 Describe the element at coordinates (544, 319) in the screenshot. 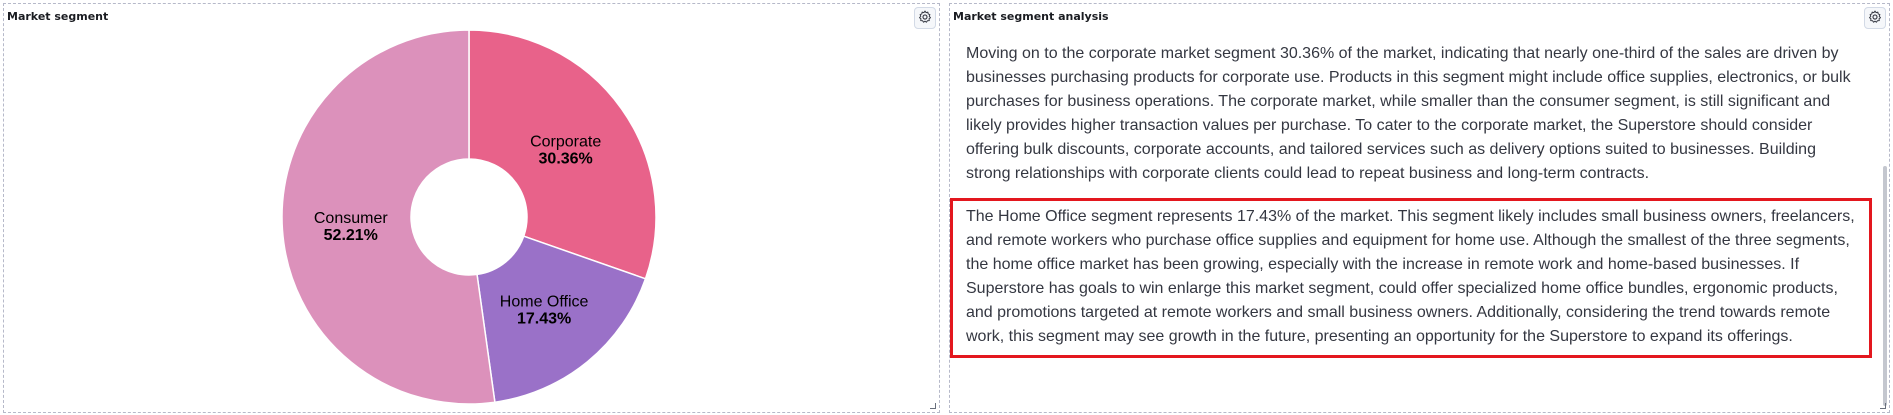

I see `slice-value-label: 17.43%` at that location.